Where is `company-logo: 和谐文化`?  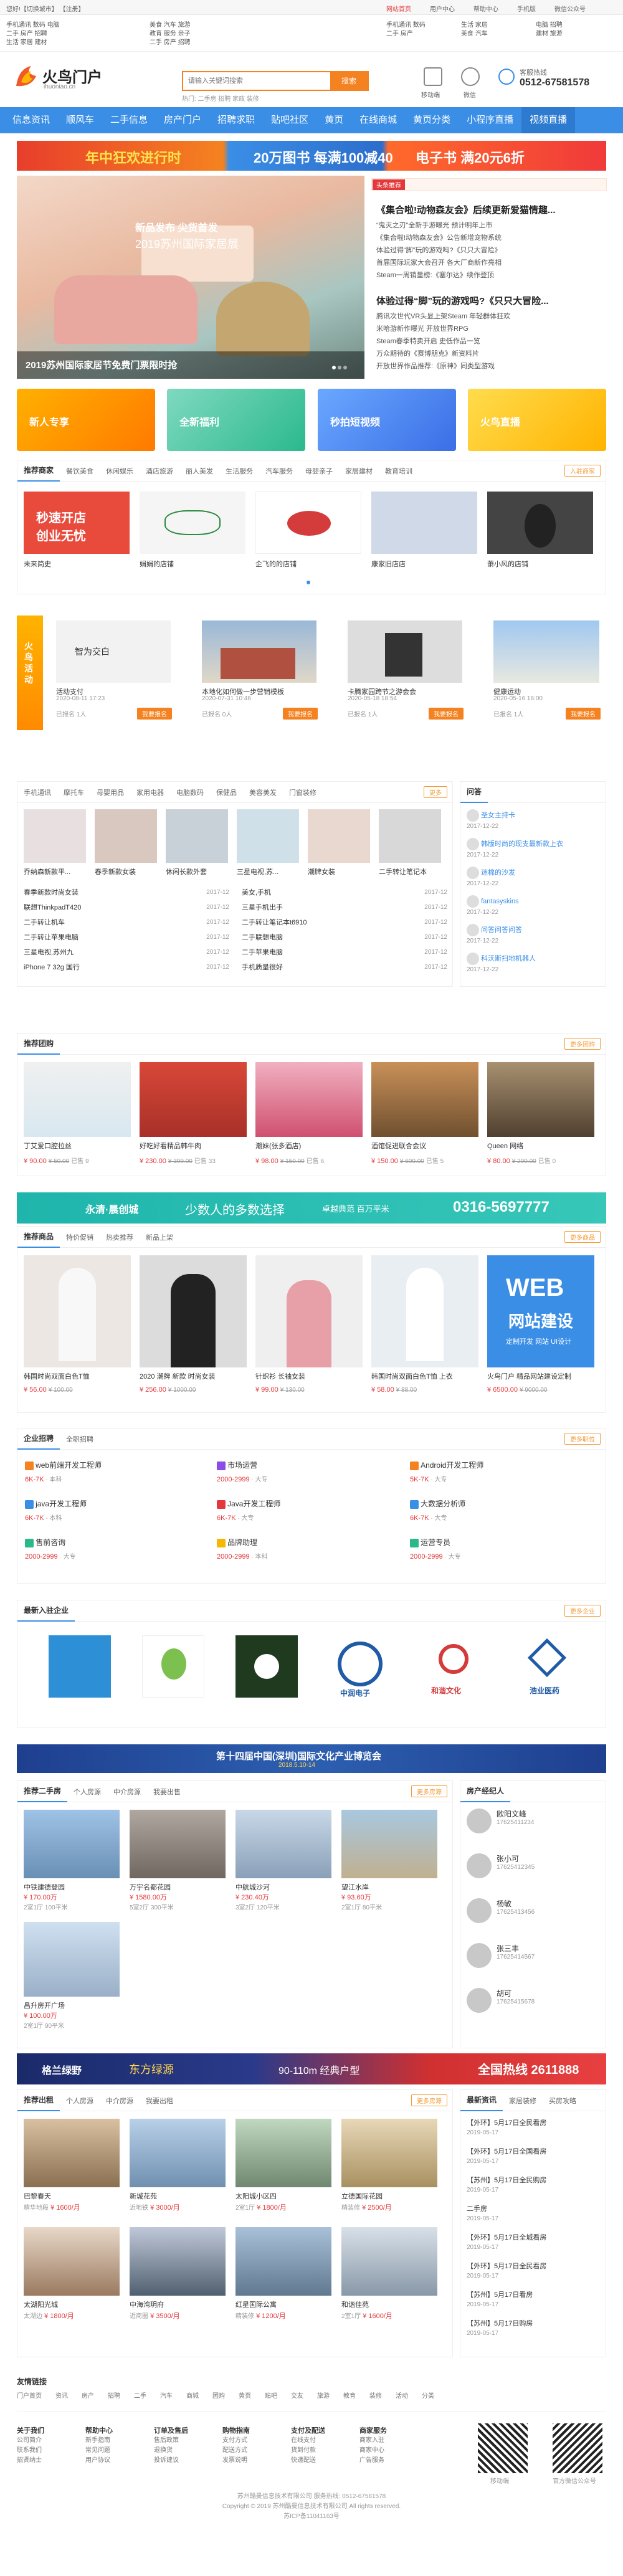
company-logo: 和谐文化 is located at coordinates (453, 1667).